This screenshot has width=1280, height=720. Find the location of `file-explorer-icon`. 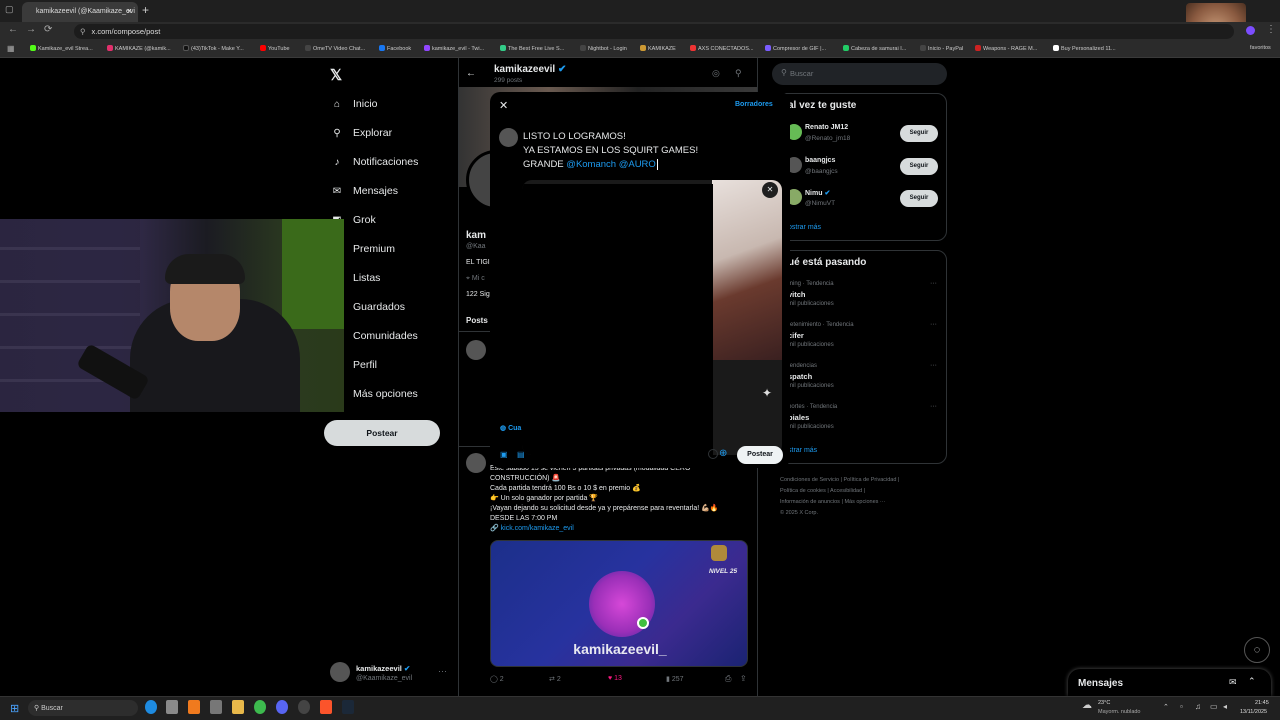

file-explorer-icon is located at coordinates (238, 707).